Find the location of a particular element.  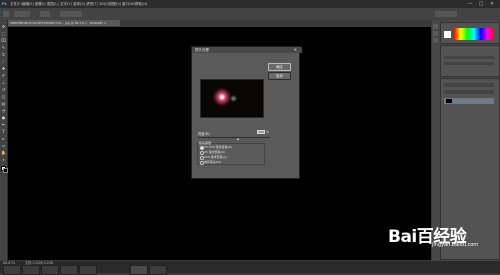

layers-filter-row is located at coordinates (469, 85).